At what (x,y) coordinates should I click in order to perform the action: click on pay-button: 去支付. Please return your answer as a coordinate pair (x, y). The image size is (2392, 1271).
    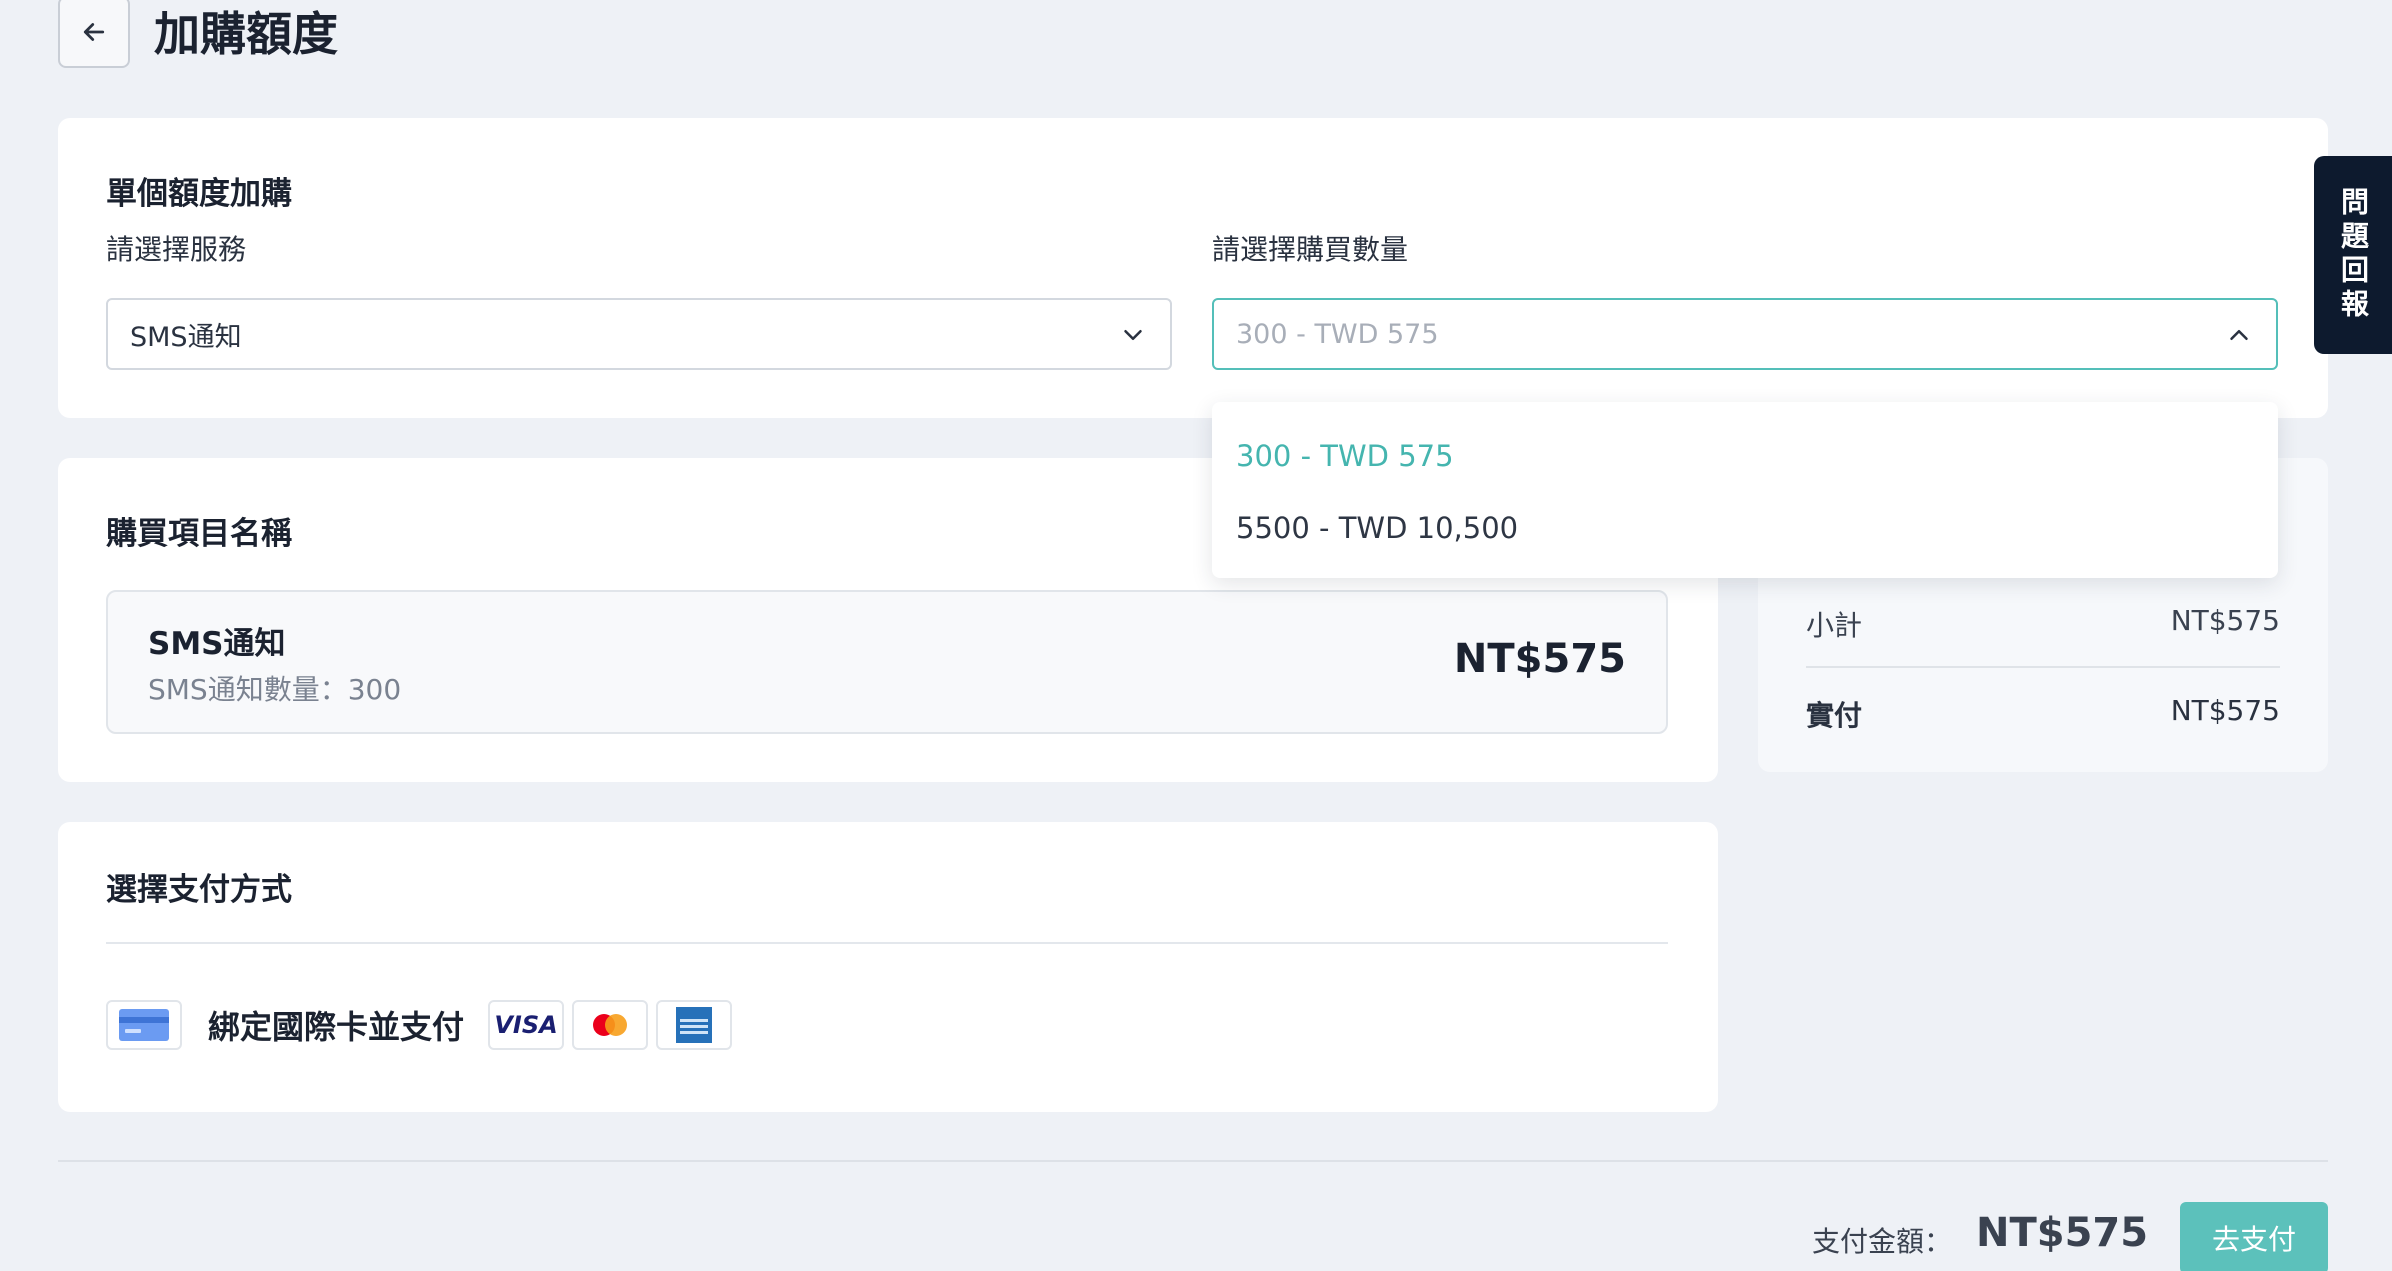
    Looking at the image, I should click on (2254, 1236).